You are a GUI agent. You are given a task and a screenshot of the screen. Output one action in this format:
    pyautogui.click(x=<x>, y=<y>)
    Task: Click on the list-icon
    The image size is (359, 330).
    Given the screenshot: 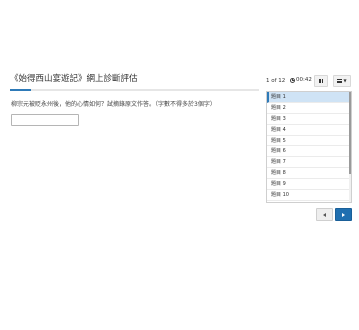 What is the action you would take?
    pyautogui.click(x=340, y=81)
    